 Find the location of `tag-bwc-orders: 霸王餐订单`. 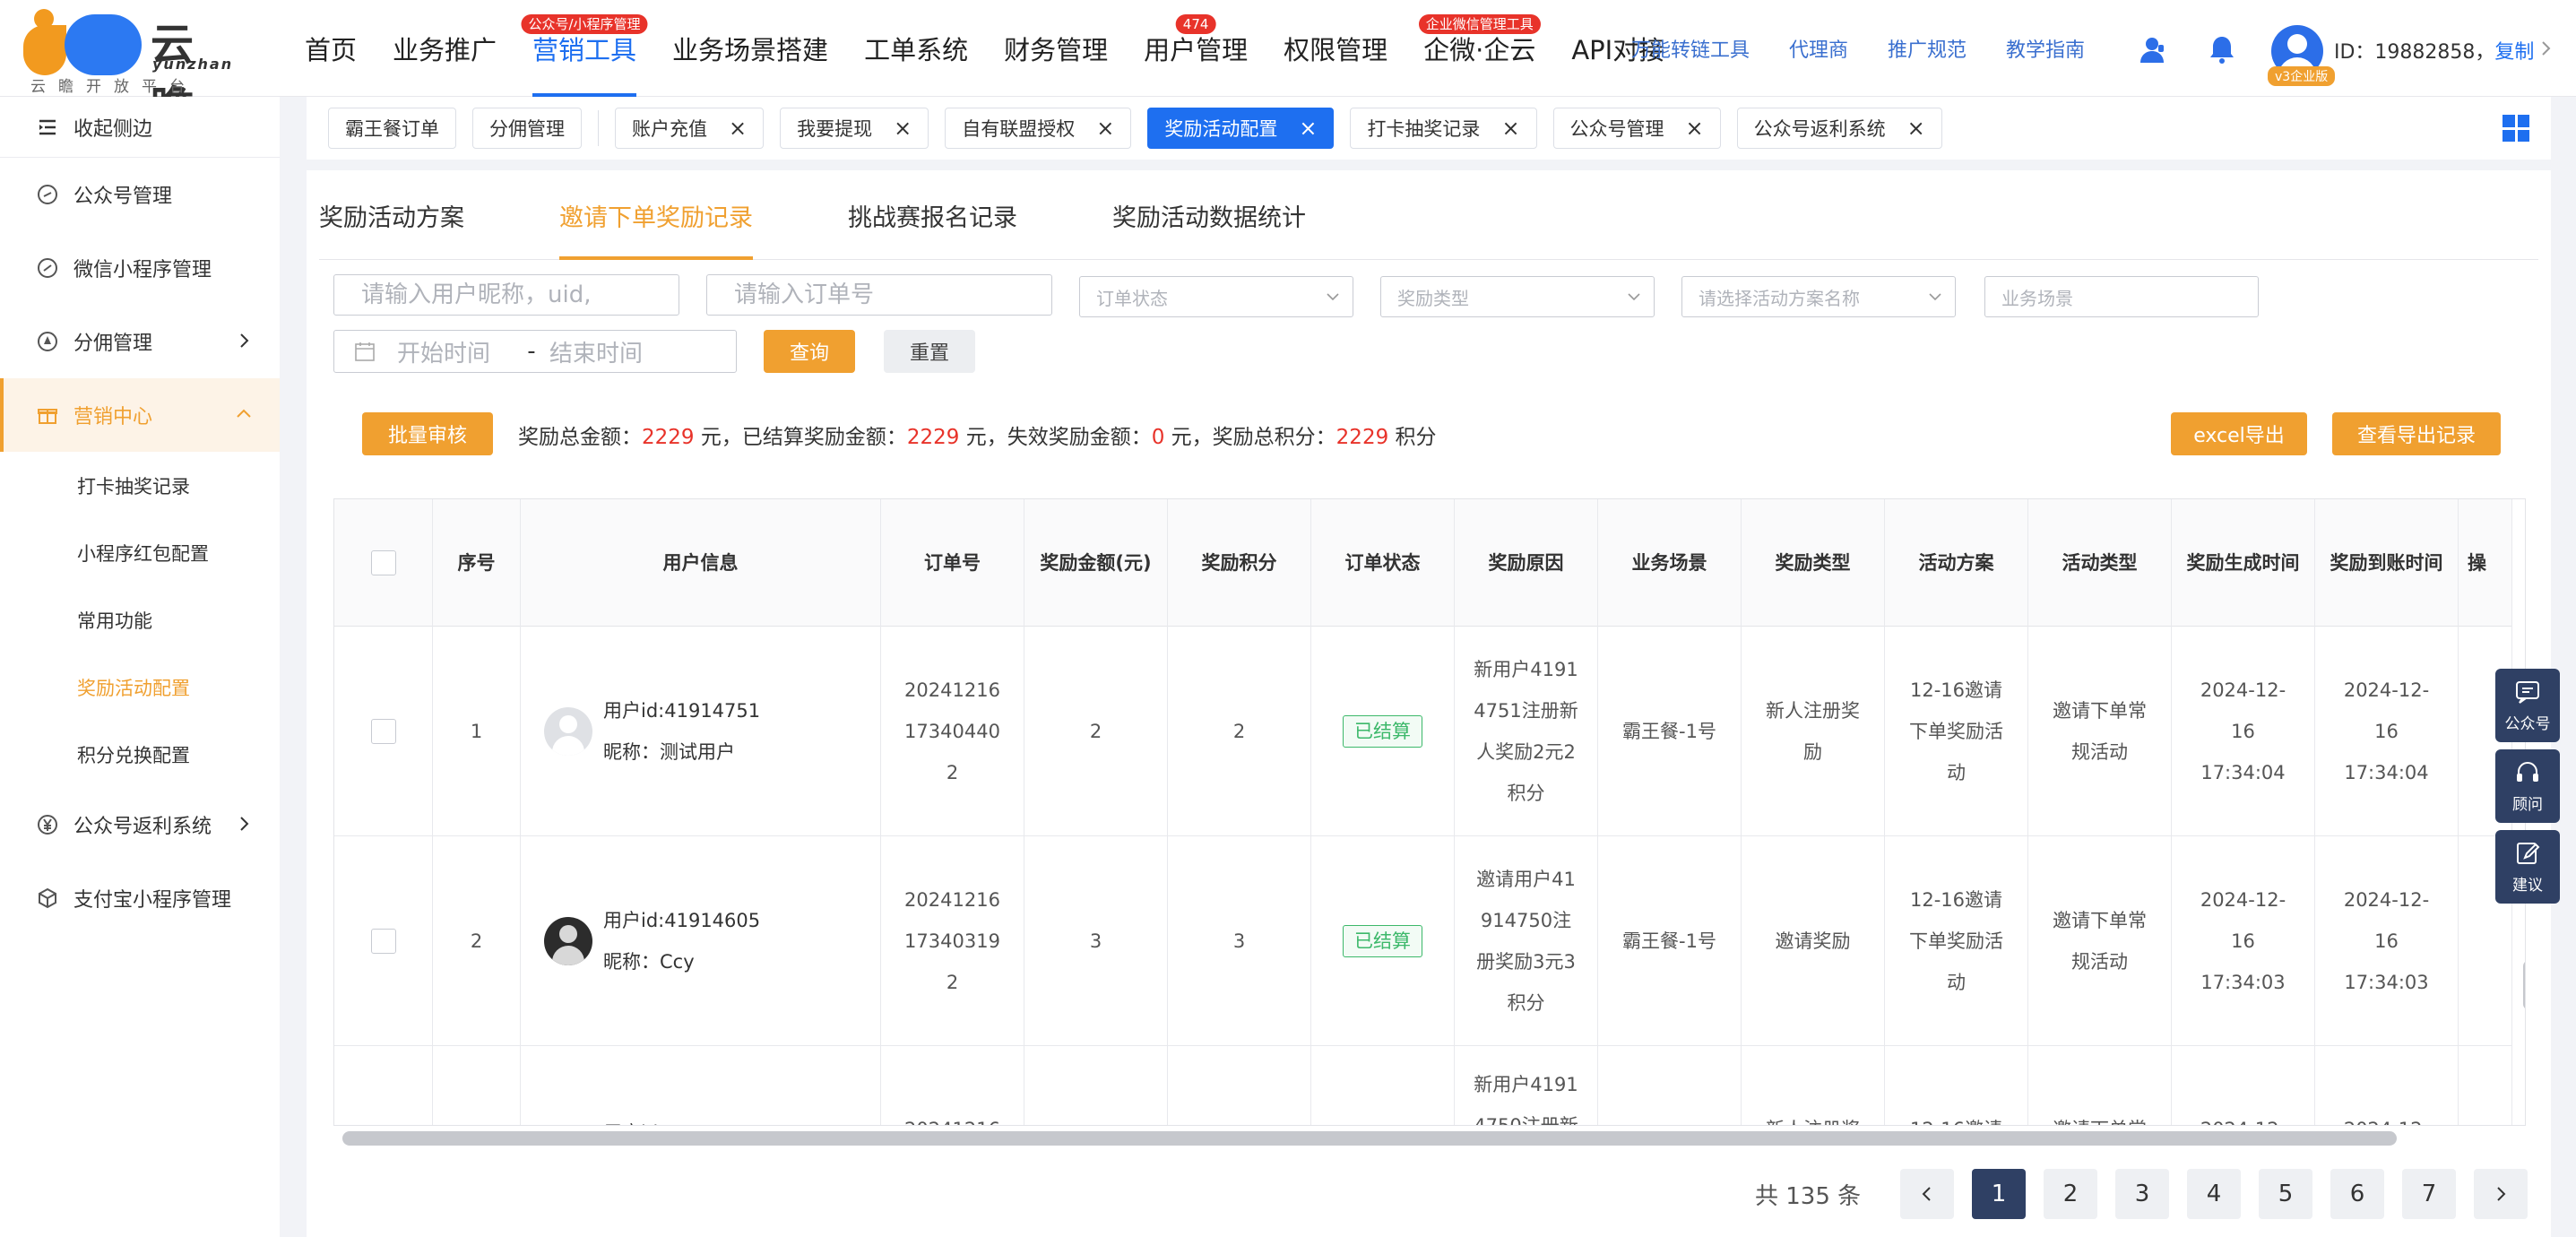

tag-bwc-orders: 霸王餐订单 is located at coordinates (392, 128).